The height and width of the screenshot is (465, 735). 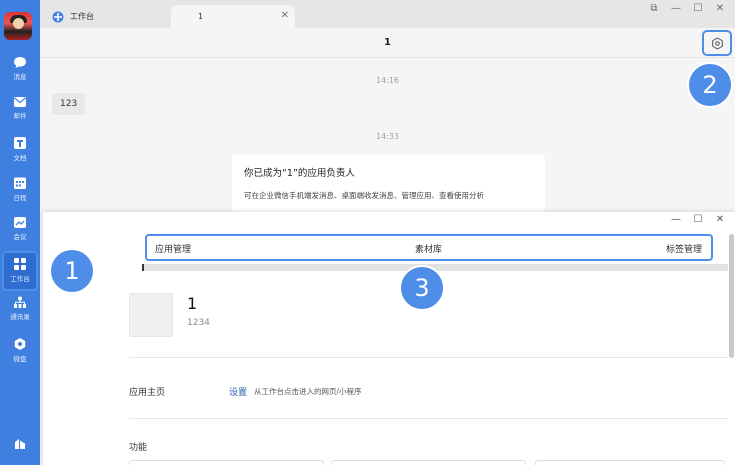 I want to click on homepage-hint: 从工作台点击进入的网页/小程序, so click(x=308, y=391).